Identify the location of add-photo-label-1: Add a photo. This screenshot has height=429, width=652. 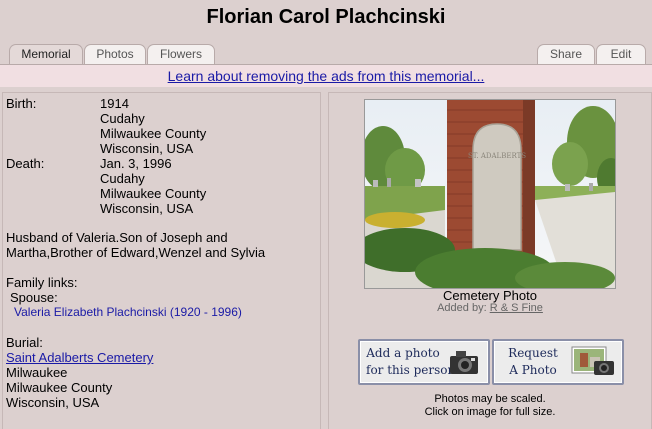
(403, 353).